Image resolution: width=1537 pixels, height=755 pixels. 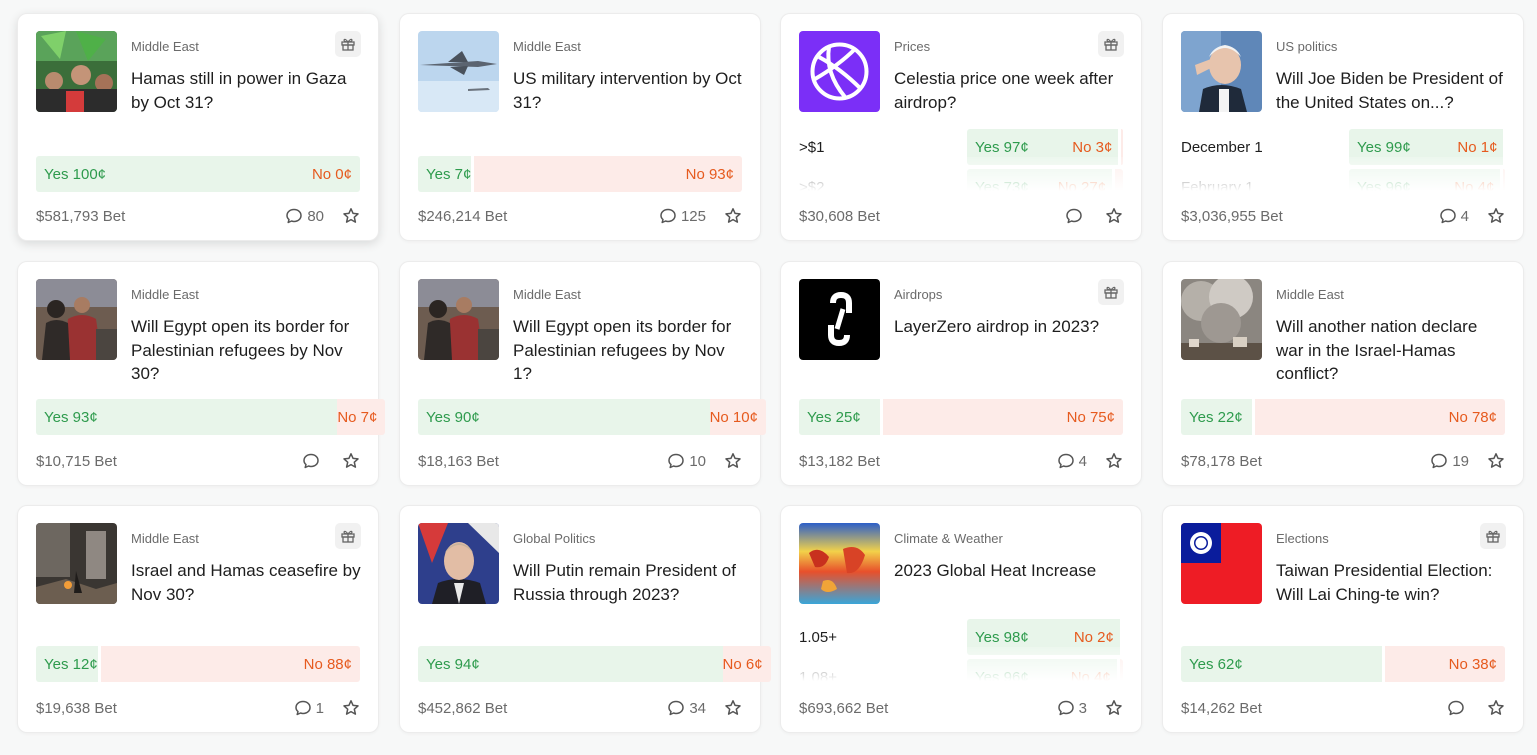 I want to click on price-bar: Yes 93¢ No 7¢, so click(x=211, y=417).